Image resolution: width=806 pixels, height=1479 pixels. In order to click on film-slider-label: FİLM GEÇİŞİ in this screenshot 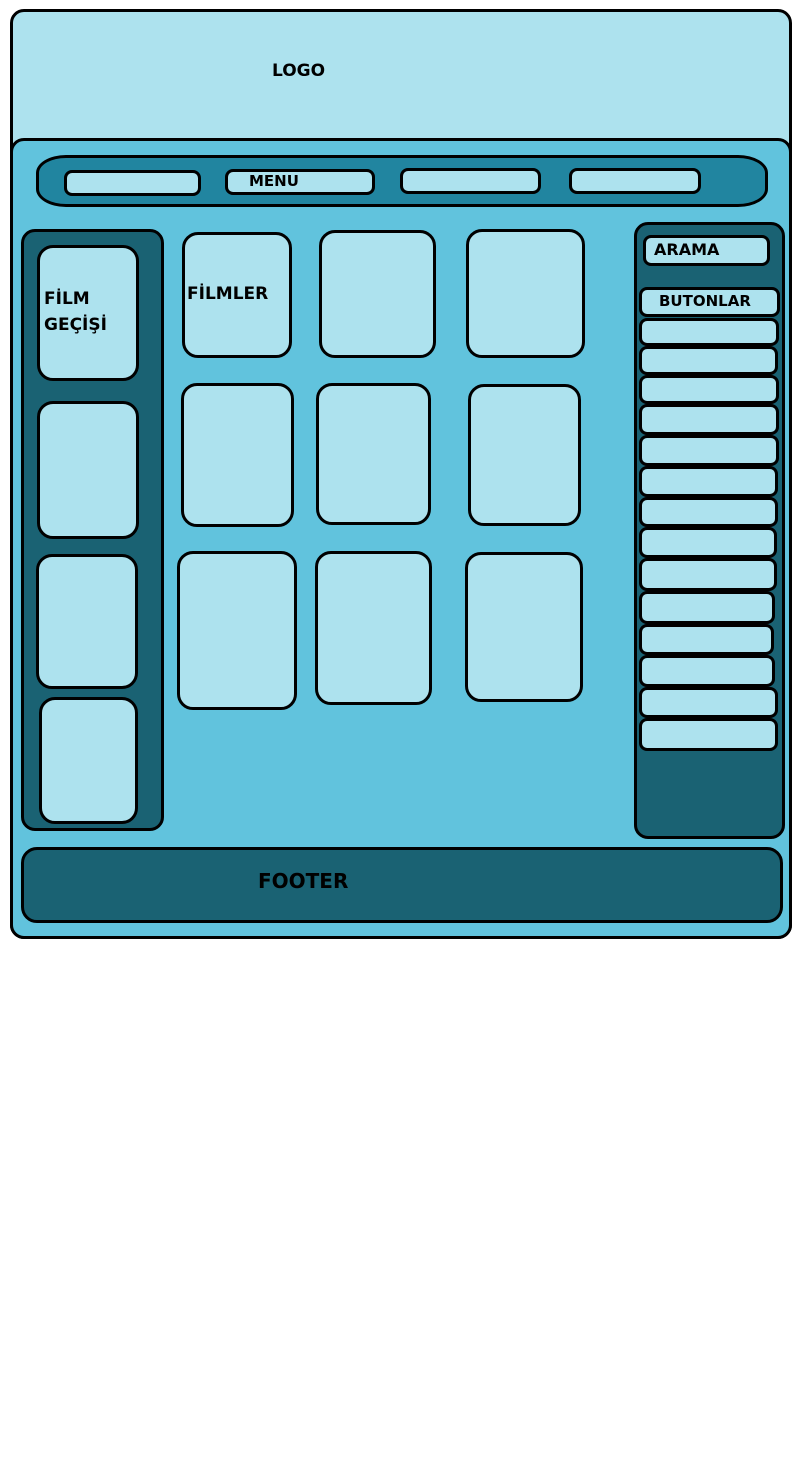, I will do `click(75, 312)`.